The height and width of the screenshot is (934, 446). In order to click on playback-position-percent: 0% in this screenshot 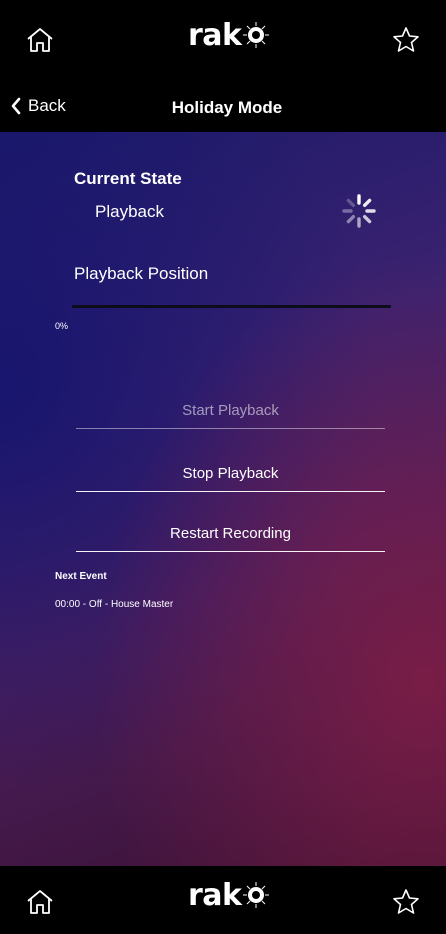, I will do `click(62, 326)`.